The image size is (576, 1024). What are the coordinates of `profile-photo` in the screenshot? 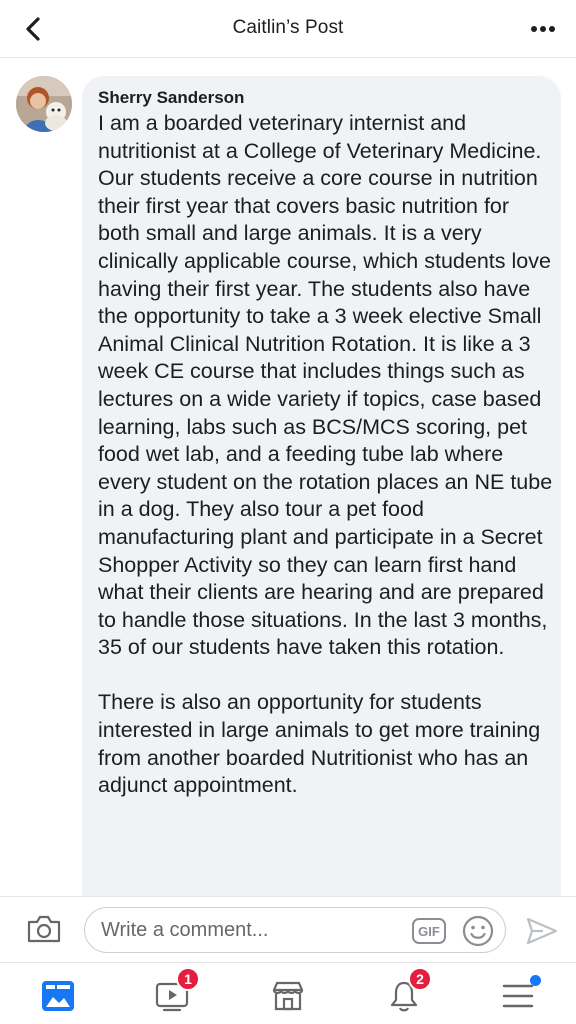 It's located at (44, 104).